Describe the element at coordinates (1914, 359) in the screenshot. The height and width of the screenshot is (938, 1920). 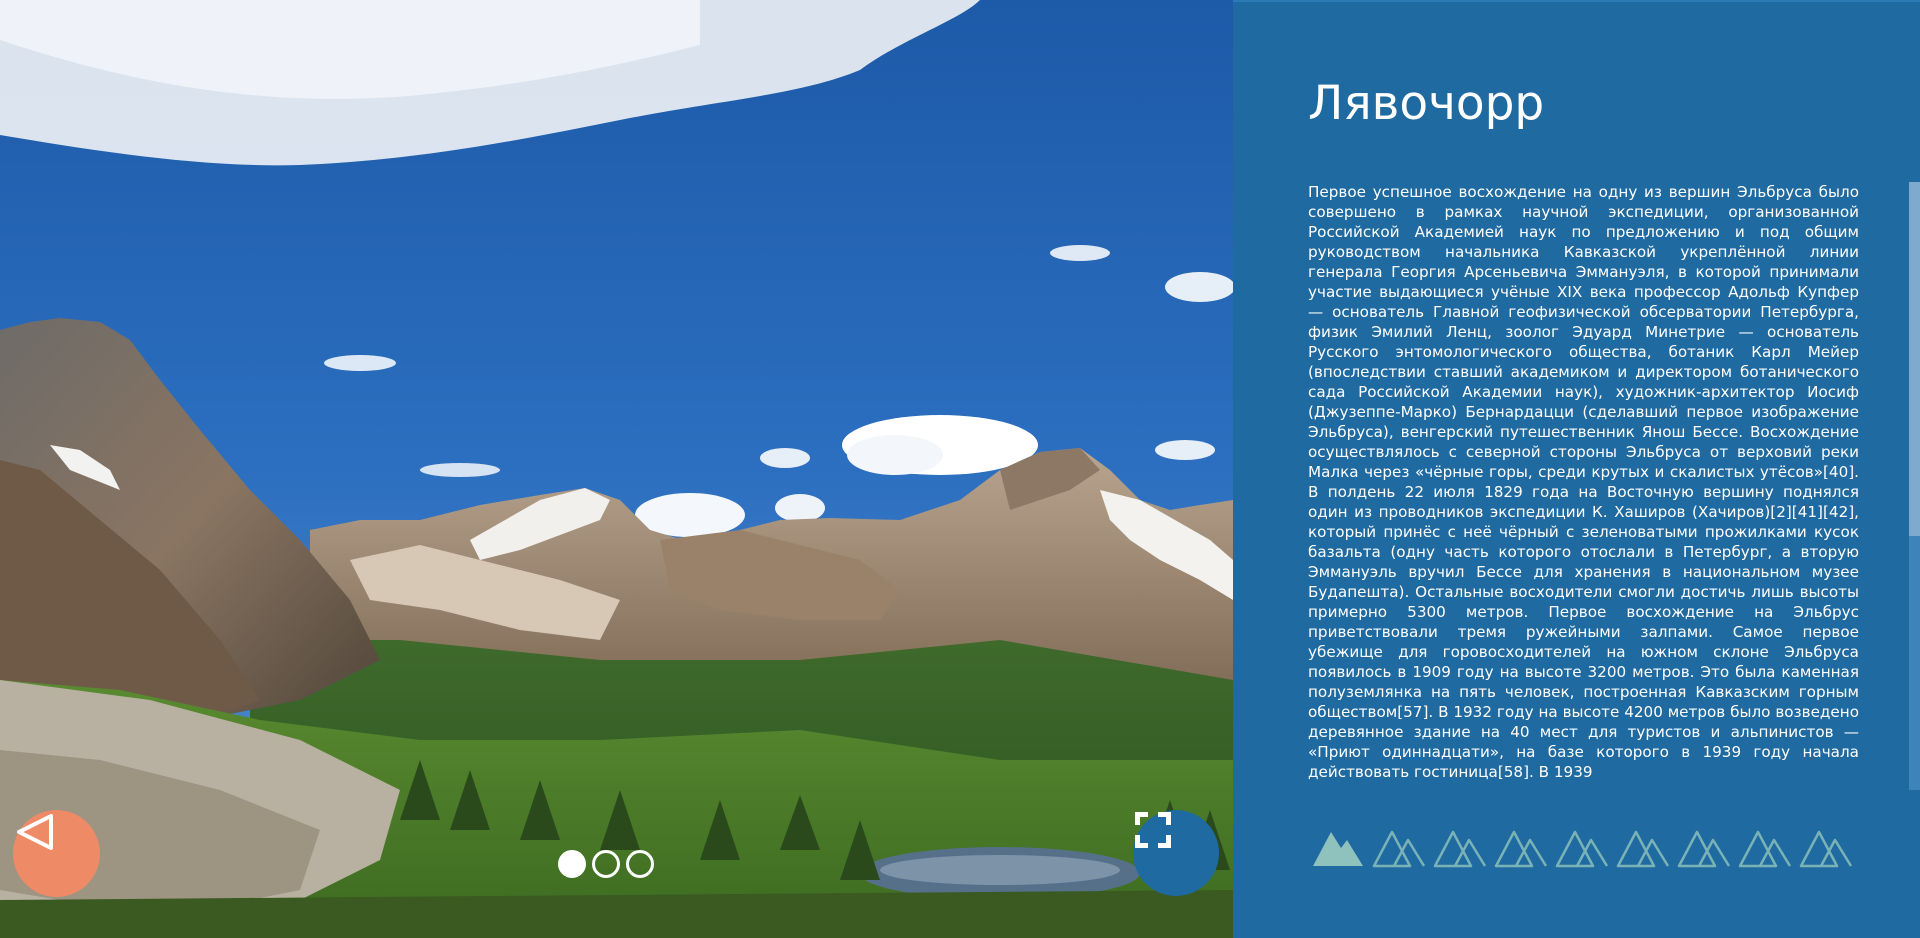
I see `scrollbar-thumb` at that location.